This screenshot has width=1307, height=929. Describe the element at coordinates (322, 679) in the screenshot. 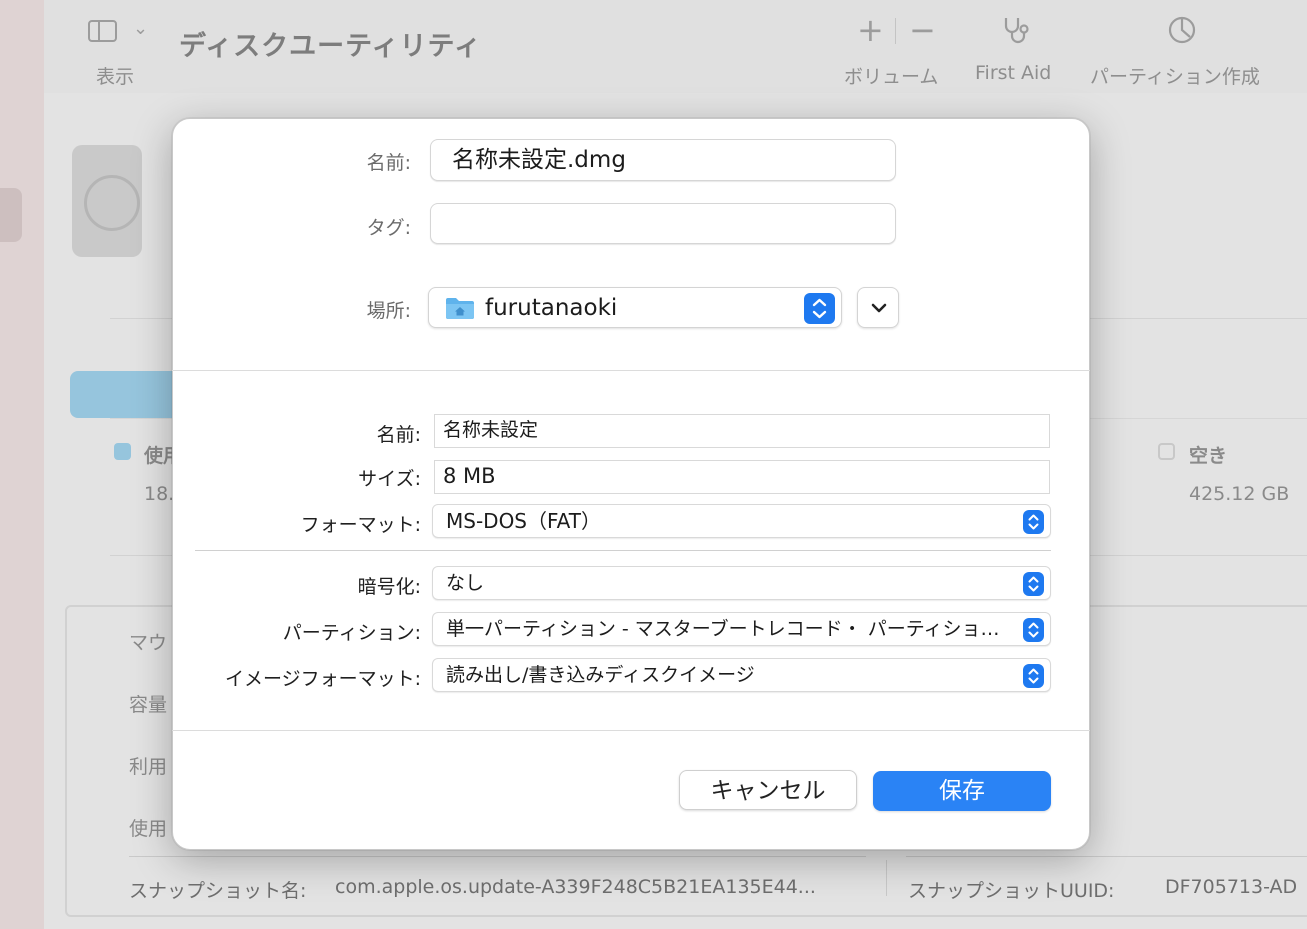

I see `image-format-label: イメージフォーマット:` at that location.